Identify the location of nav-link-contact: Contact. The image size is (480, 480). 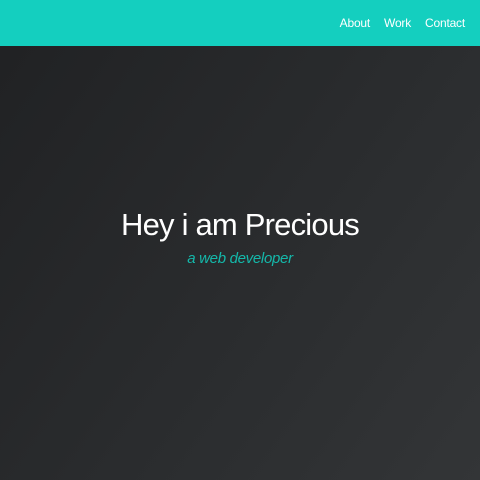
(445, 23).